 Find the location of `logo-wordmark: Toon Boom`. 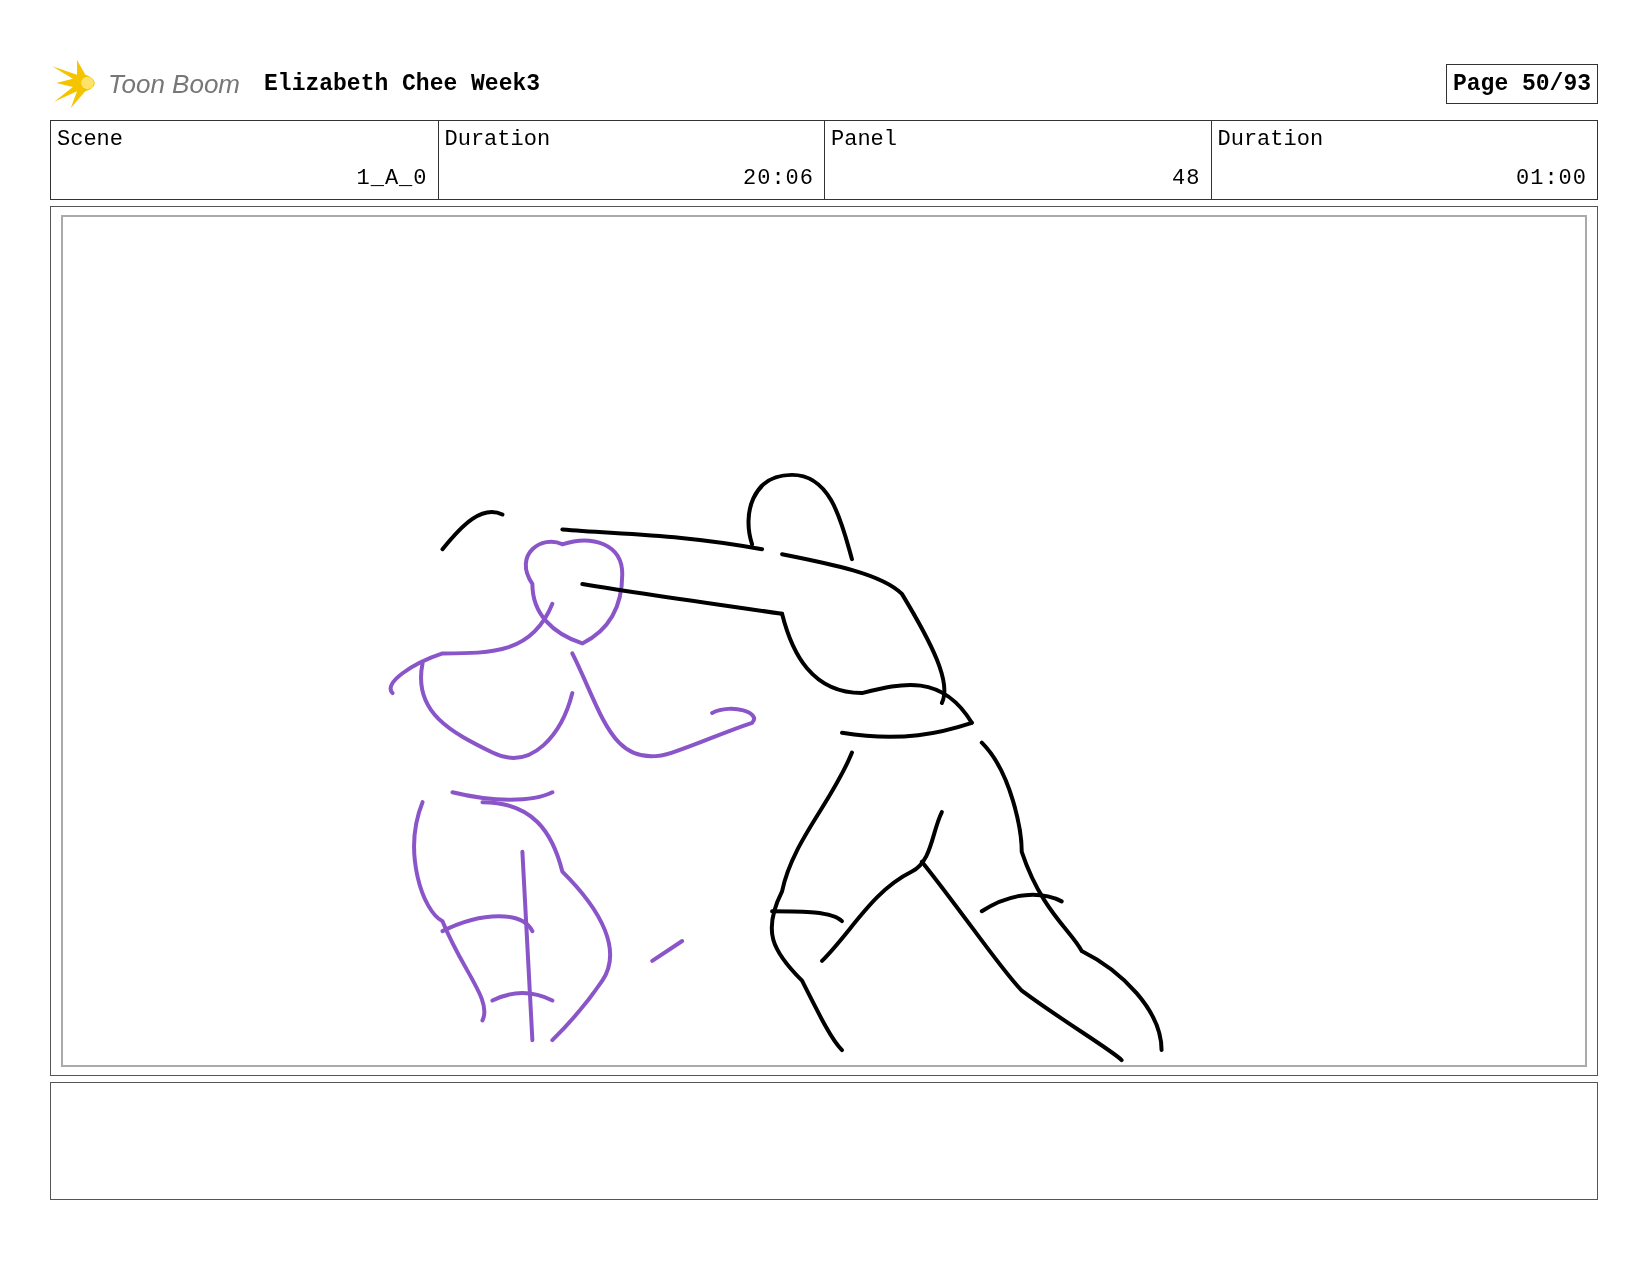

logo-wordmark: Toon Boom is located at coordinates (174, 84).